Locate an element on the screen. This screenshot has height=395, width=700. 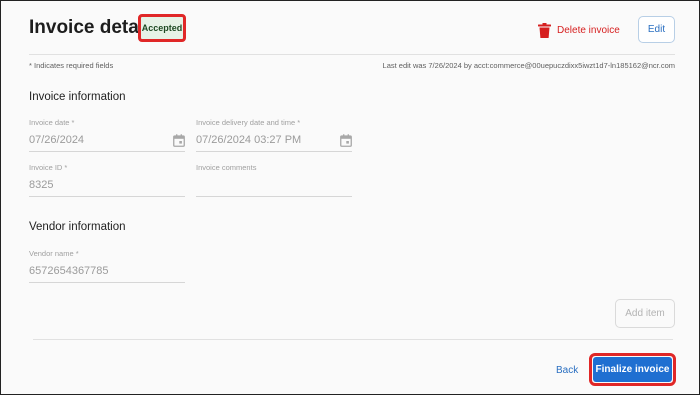
invoice-comments-label: Invoice comments is located at coordinates (226, 167).